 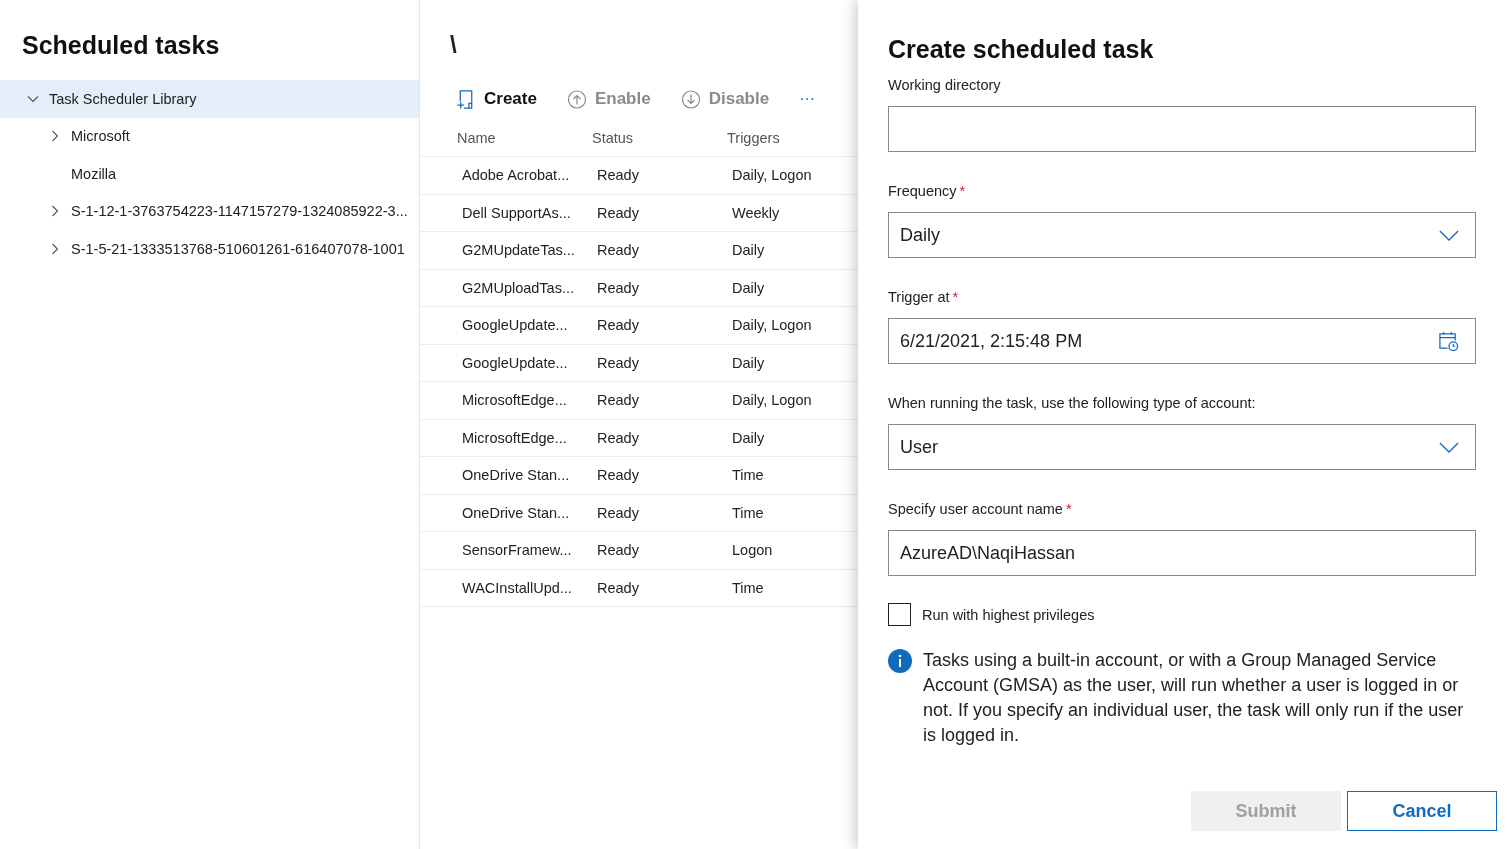 What do you see at coordinates (1182, 341) in the screenshot?
I see `date-picker: 6/21/2021, 2:15:48 PM` at bounding box center [1182, 341].